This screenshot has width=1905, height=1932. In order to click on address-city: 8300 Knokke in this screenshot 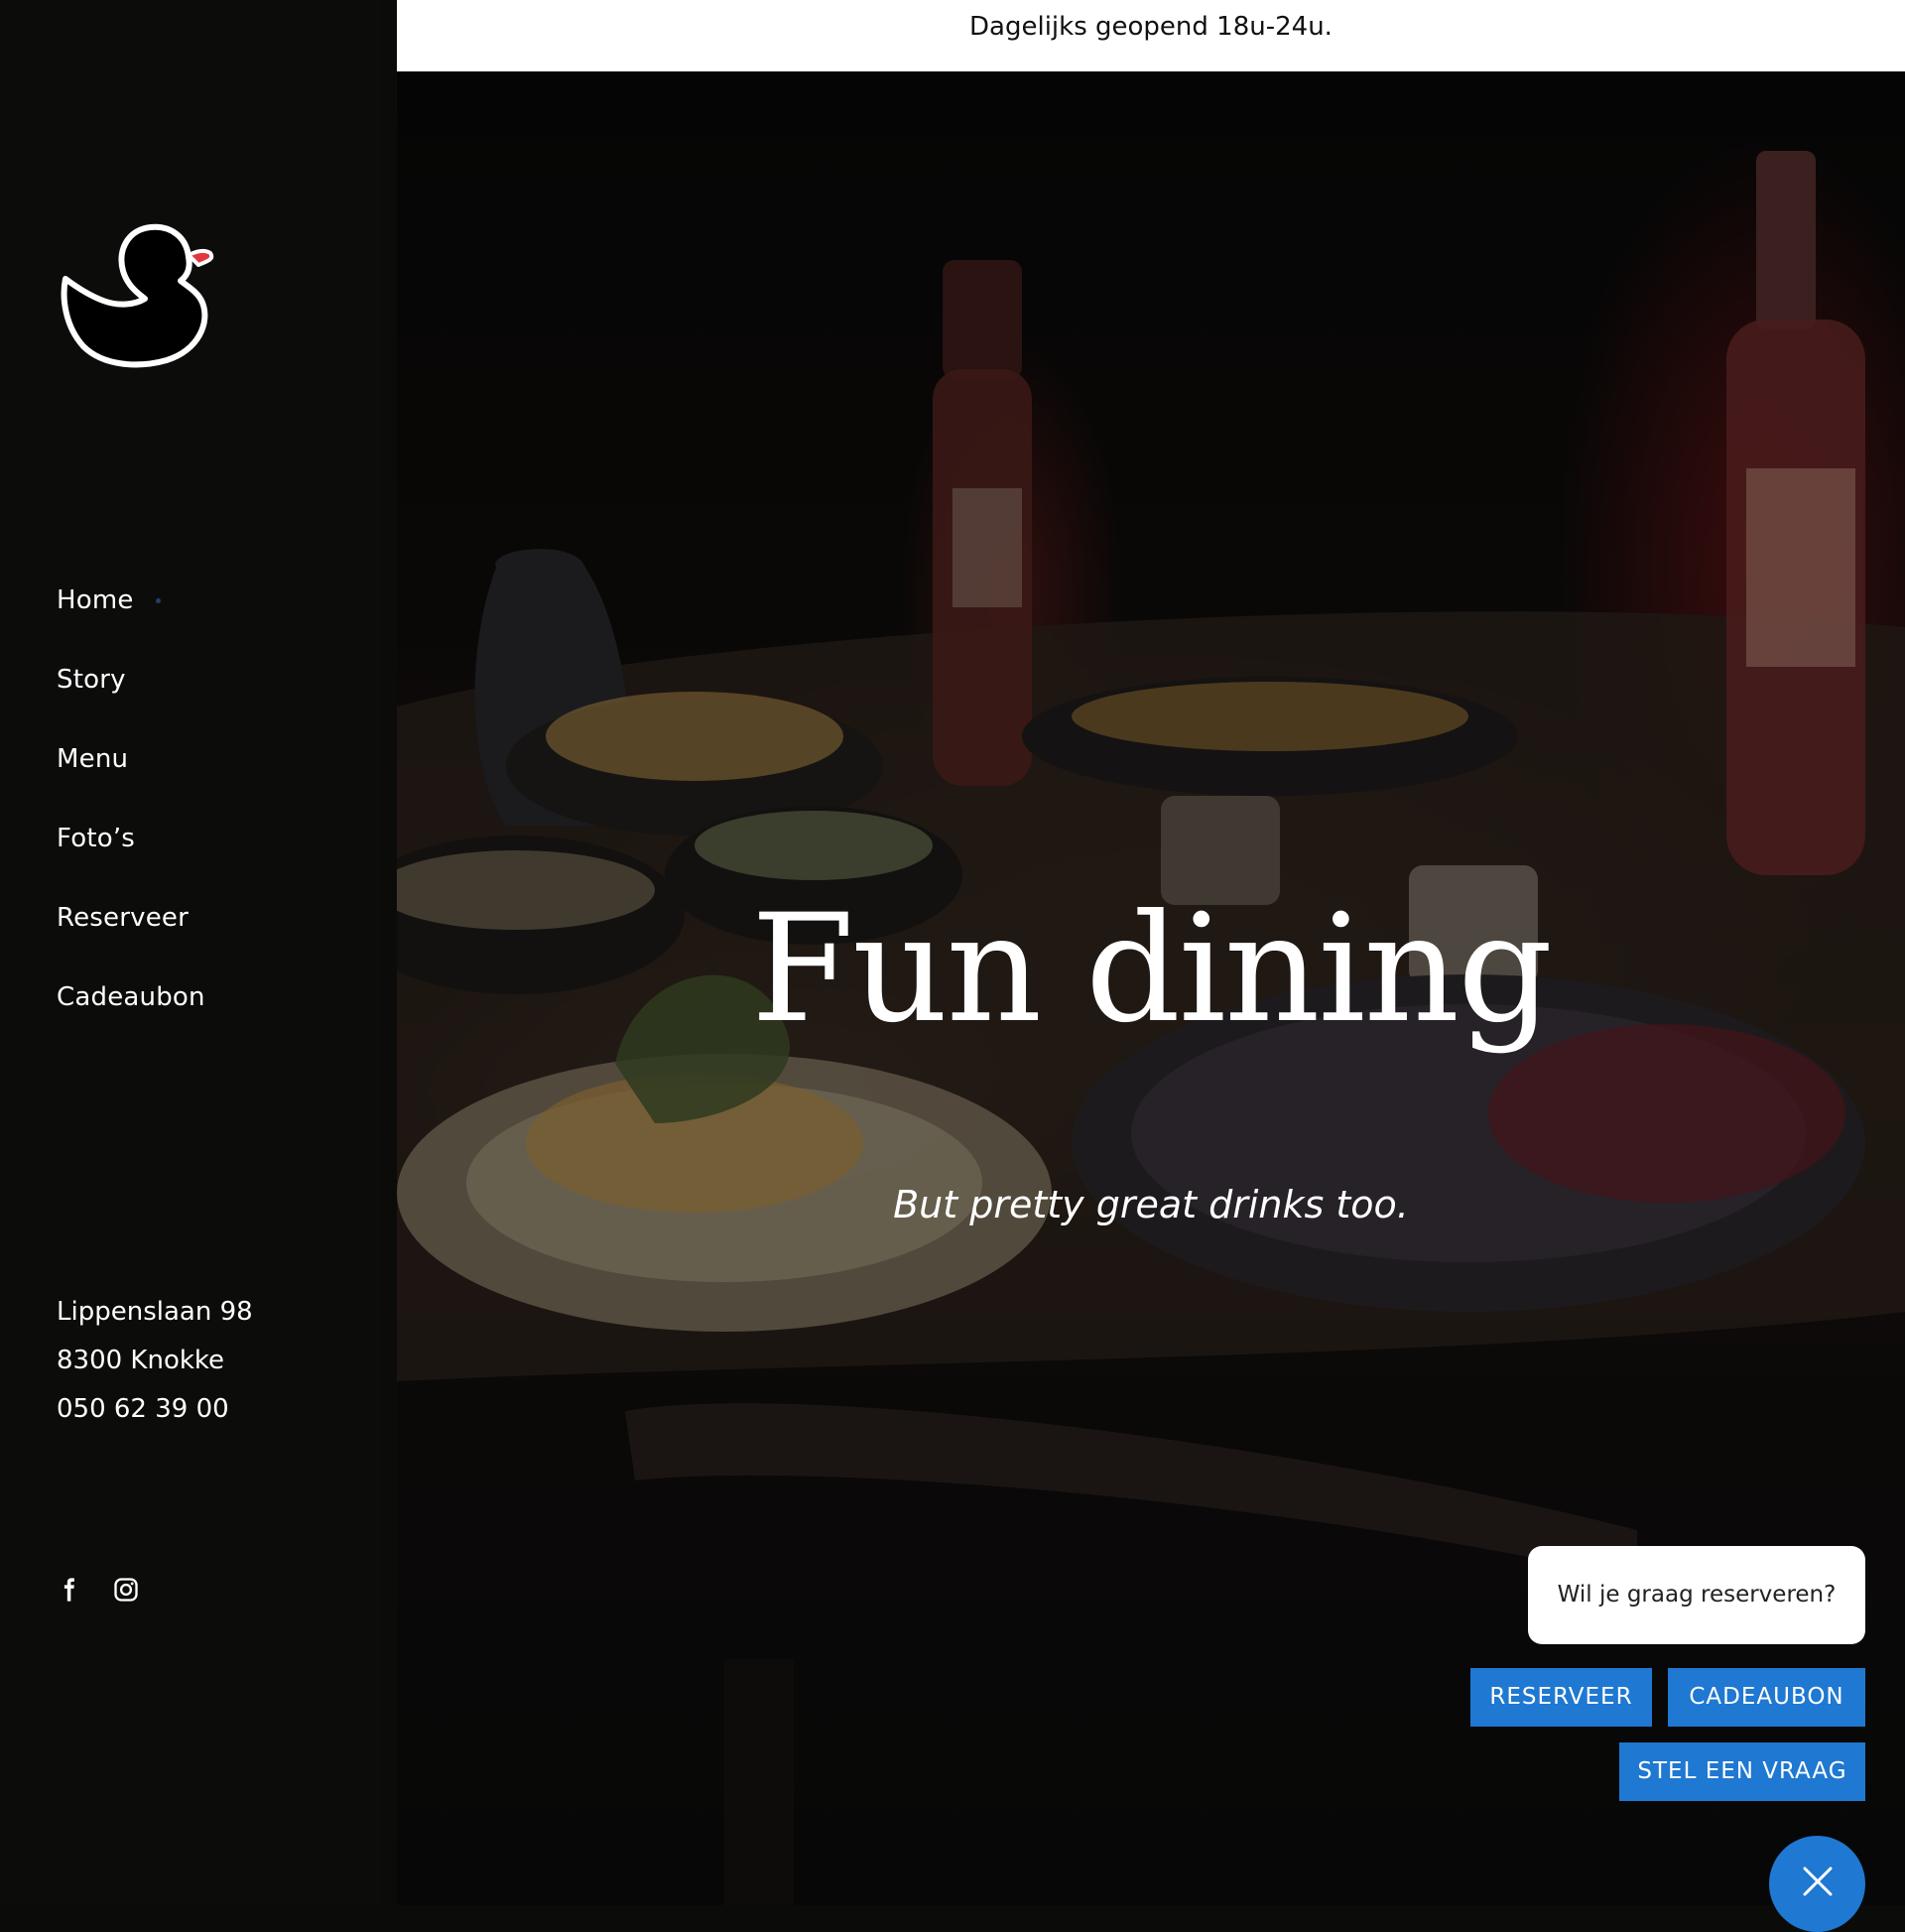, I will do `click(141, 1361)`.